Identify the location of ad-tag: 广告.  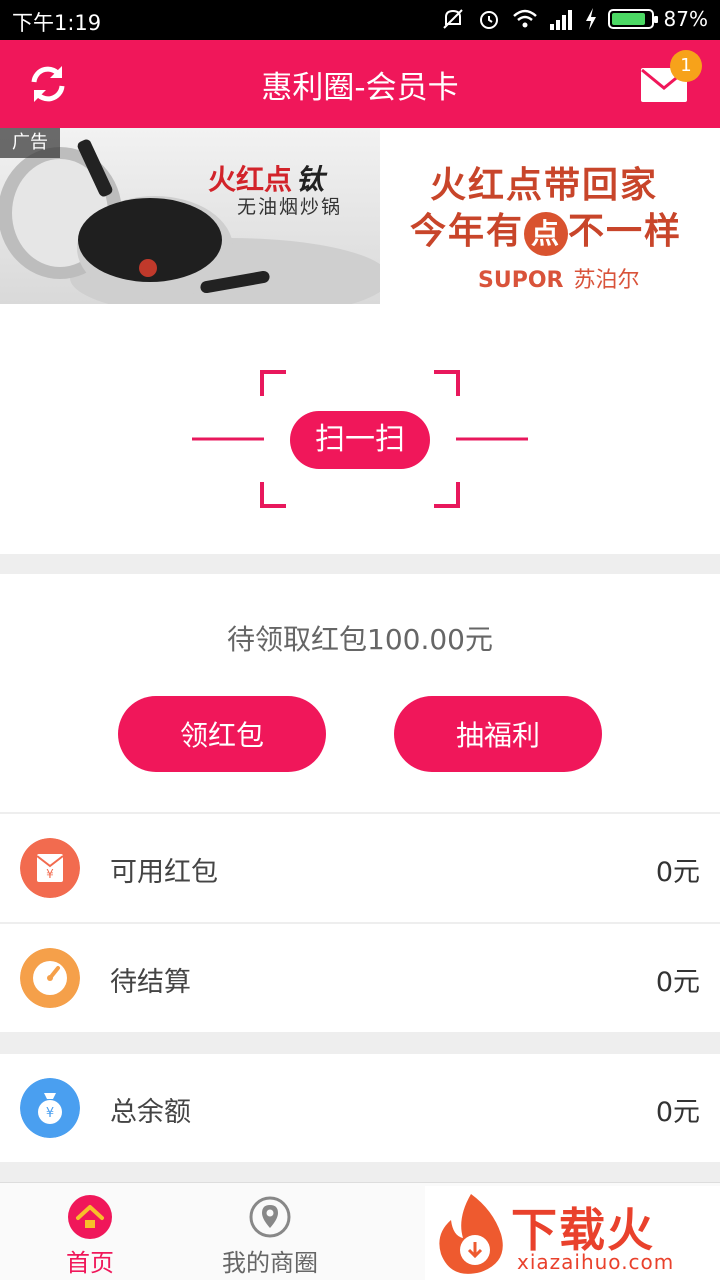
(30, 143).